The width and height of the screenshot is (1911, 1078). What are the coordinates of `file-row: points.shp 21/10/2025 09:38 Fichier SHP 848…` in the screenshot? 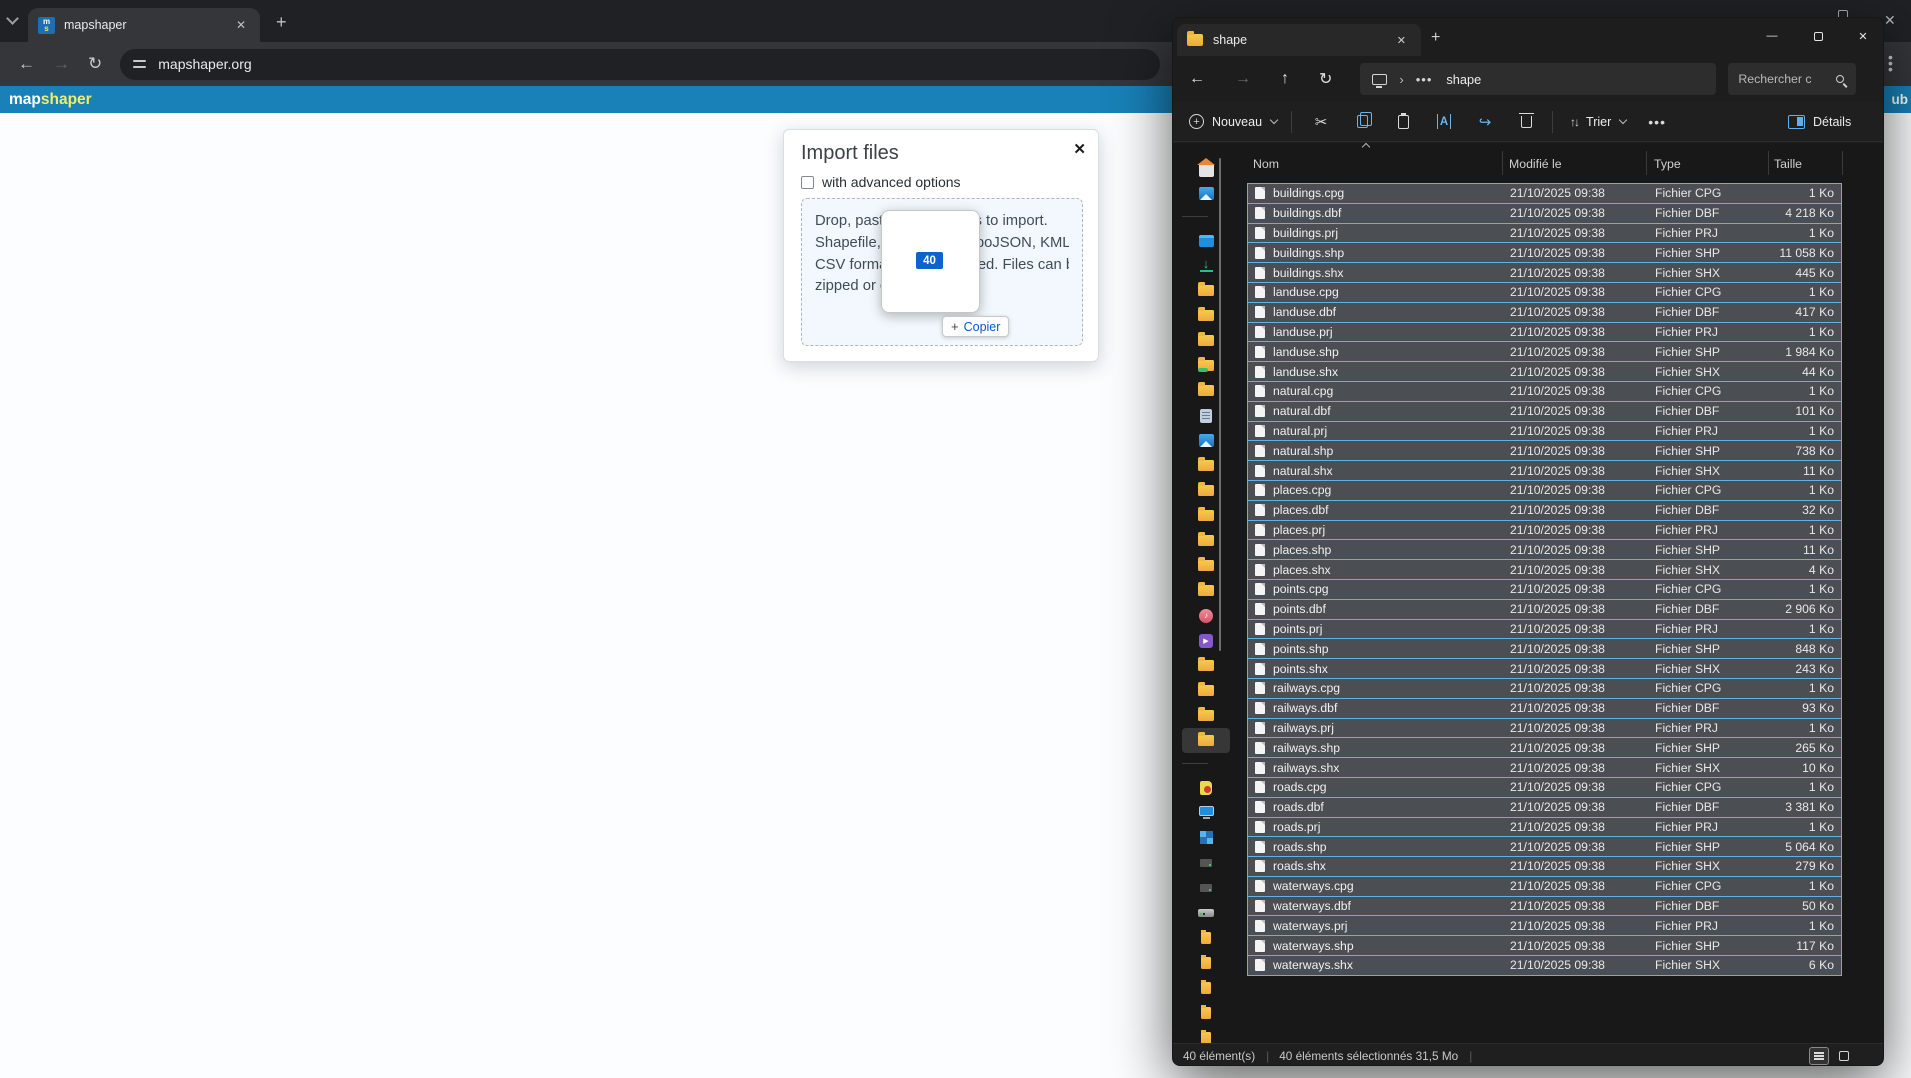 It's located at (1544, 649).